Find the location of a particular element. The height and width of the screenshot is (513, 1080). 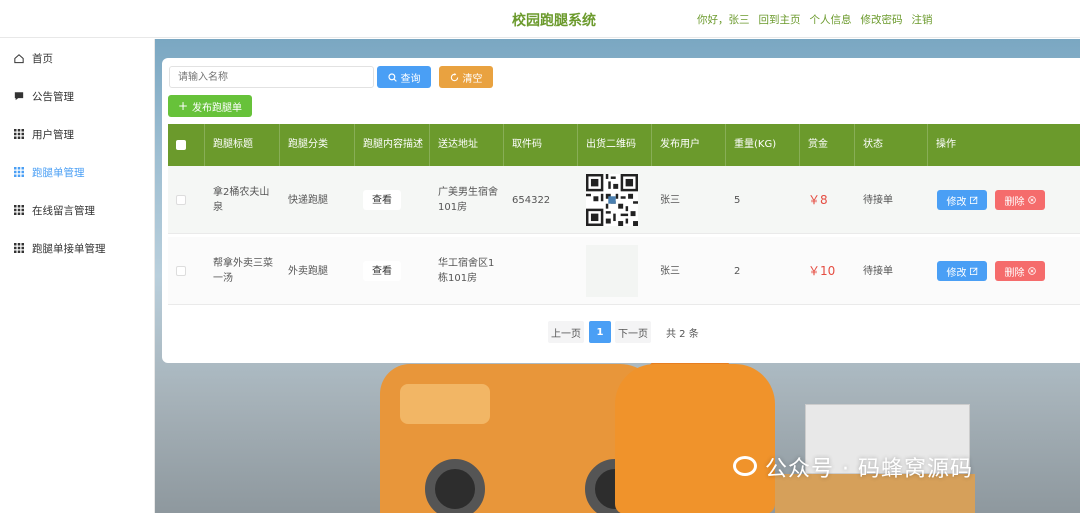

reward-value: ￥10 is located at coordinates (822, 270).